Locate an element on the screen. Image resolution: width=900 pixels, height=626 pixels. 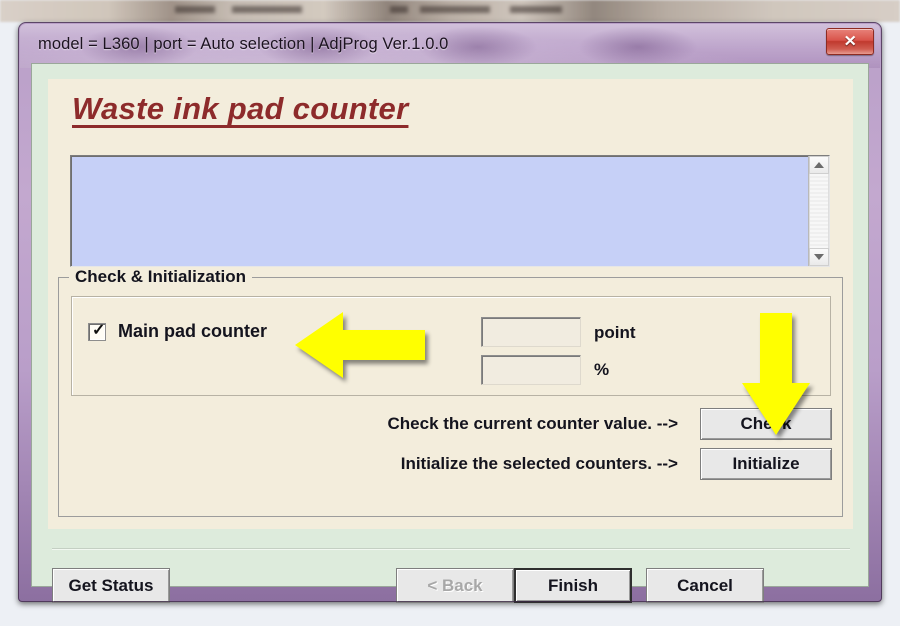
scroll-down-arrow-icon is located at coordinates (819, 257).